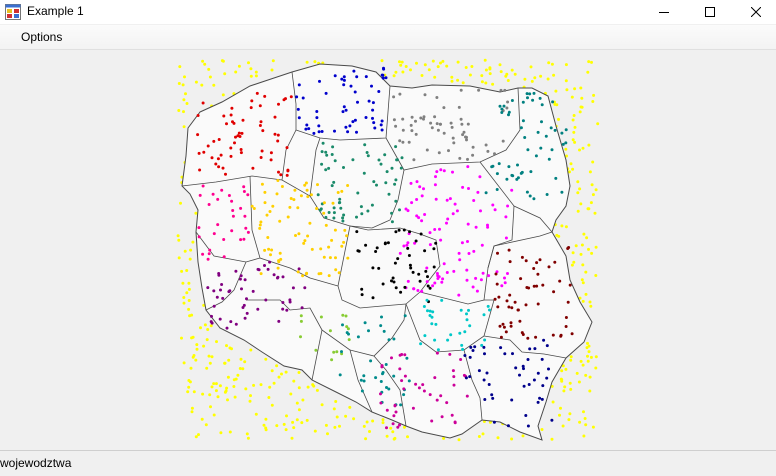 This screenshot has width=776, height=476. I want to click on minimize-button, so click(664, 12).